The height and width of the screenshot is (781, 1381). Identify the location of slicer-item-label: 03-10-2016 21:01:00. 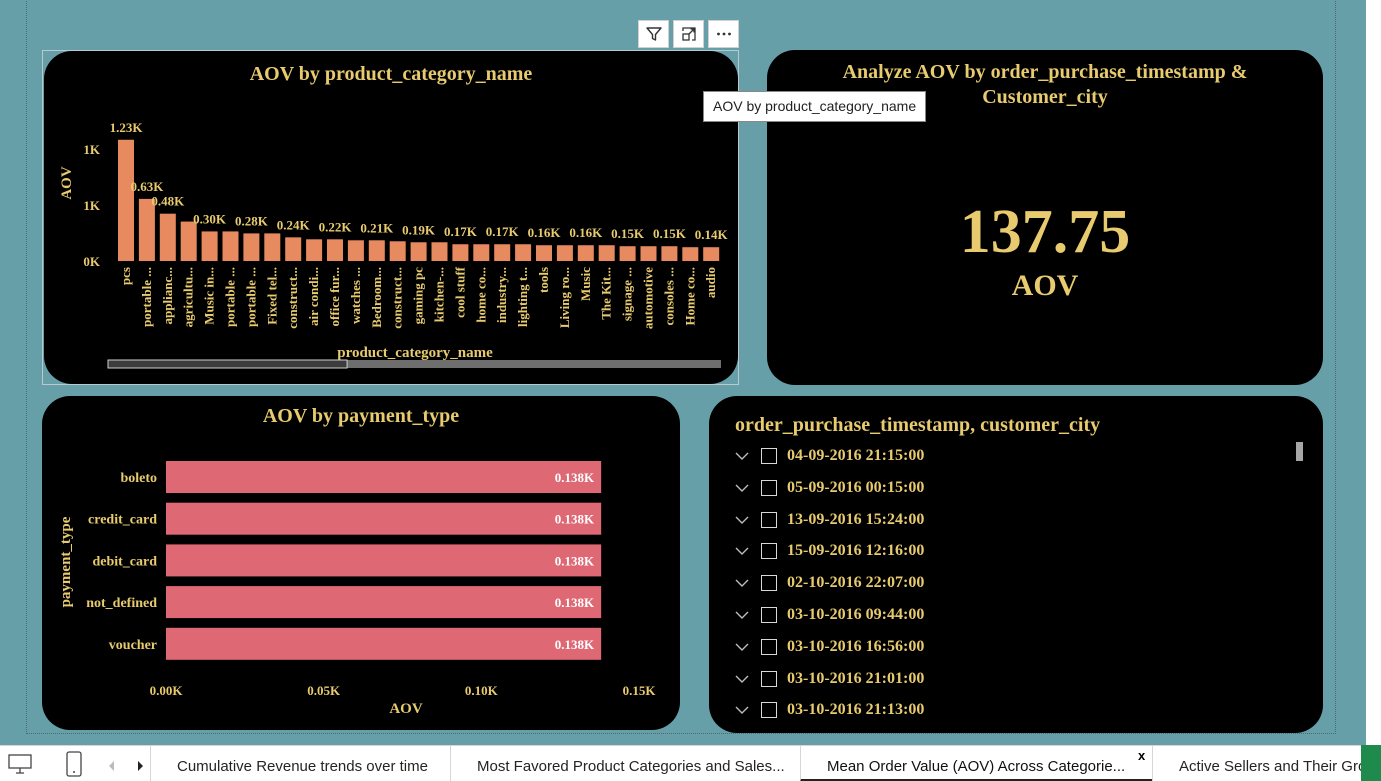
(856, 678).